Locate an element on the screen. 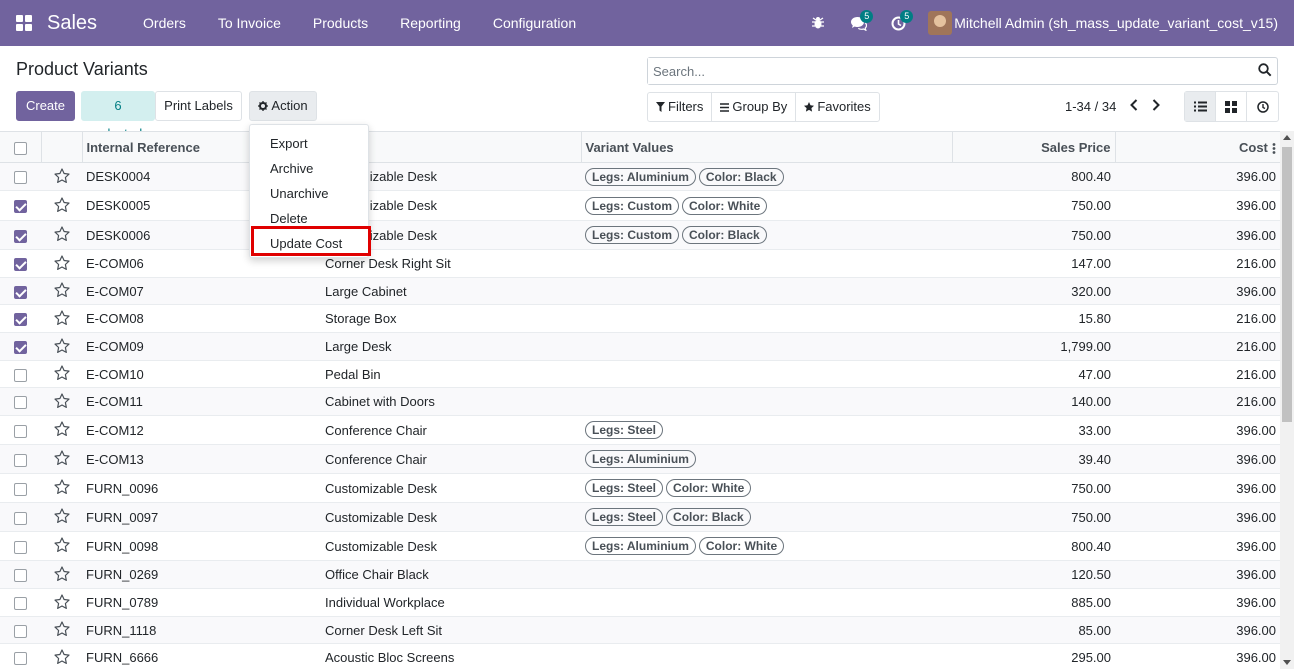  pager-value: 1-34 / 34 is located at coordinates (1090, 106).